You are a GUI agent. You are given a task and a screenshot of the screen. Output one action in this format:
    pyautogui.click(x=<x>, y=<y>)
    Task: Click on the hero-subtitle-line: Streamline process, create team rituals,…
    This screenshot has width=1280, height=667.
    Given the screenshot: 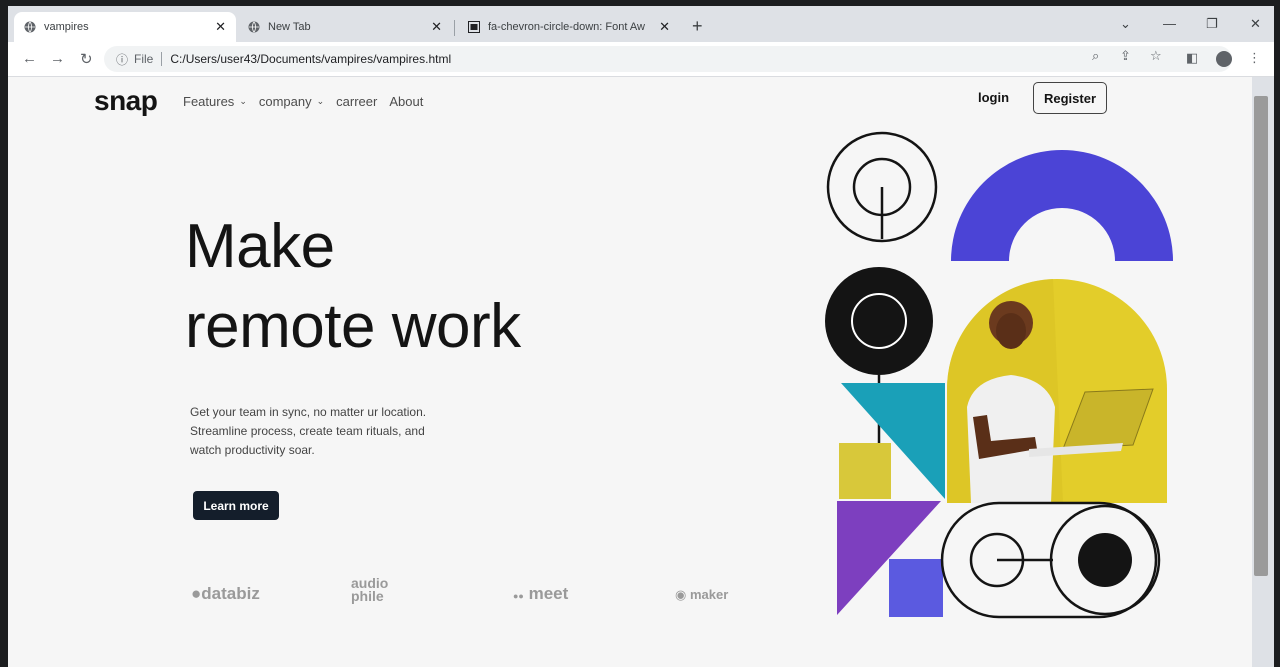 What is the action you would take?
    pyautogui.click(x=307, y=431)
    